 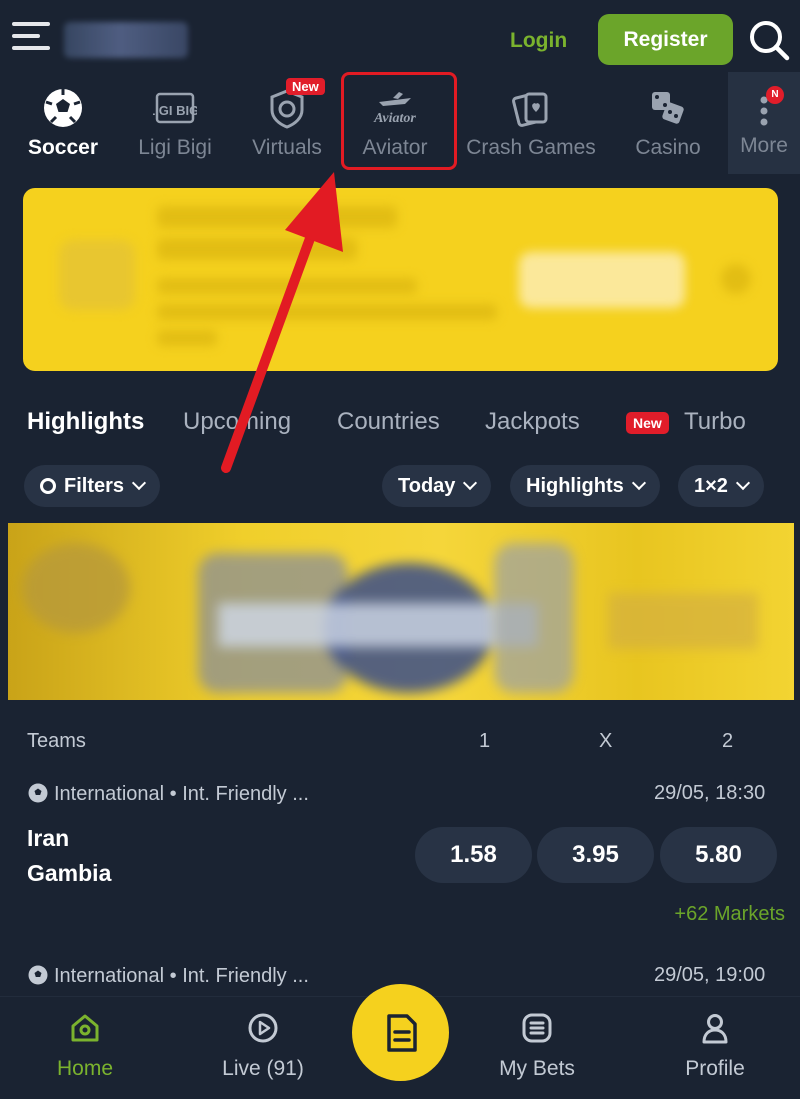 What do you see at coordinates (175, 147) in the screenshot?
I see `category-label: Ligi Bigi` at bounding box center [175, 147].